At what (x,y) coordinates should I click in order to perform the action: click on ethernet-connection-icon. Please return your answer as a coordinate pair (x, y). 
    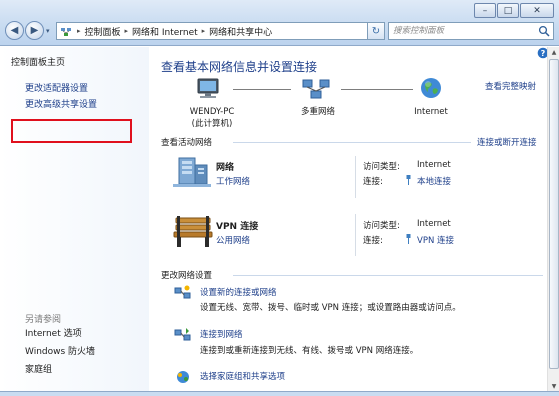
    Looking at the image, I should click on (408, 180).